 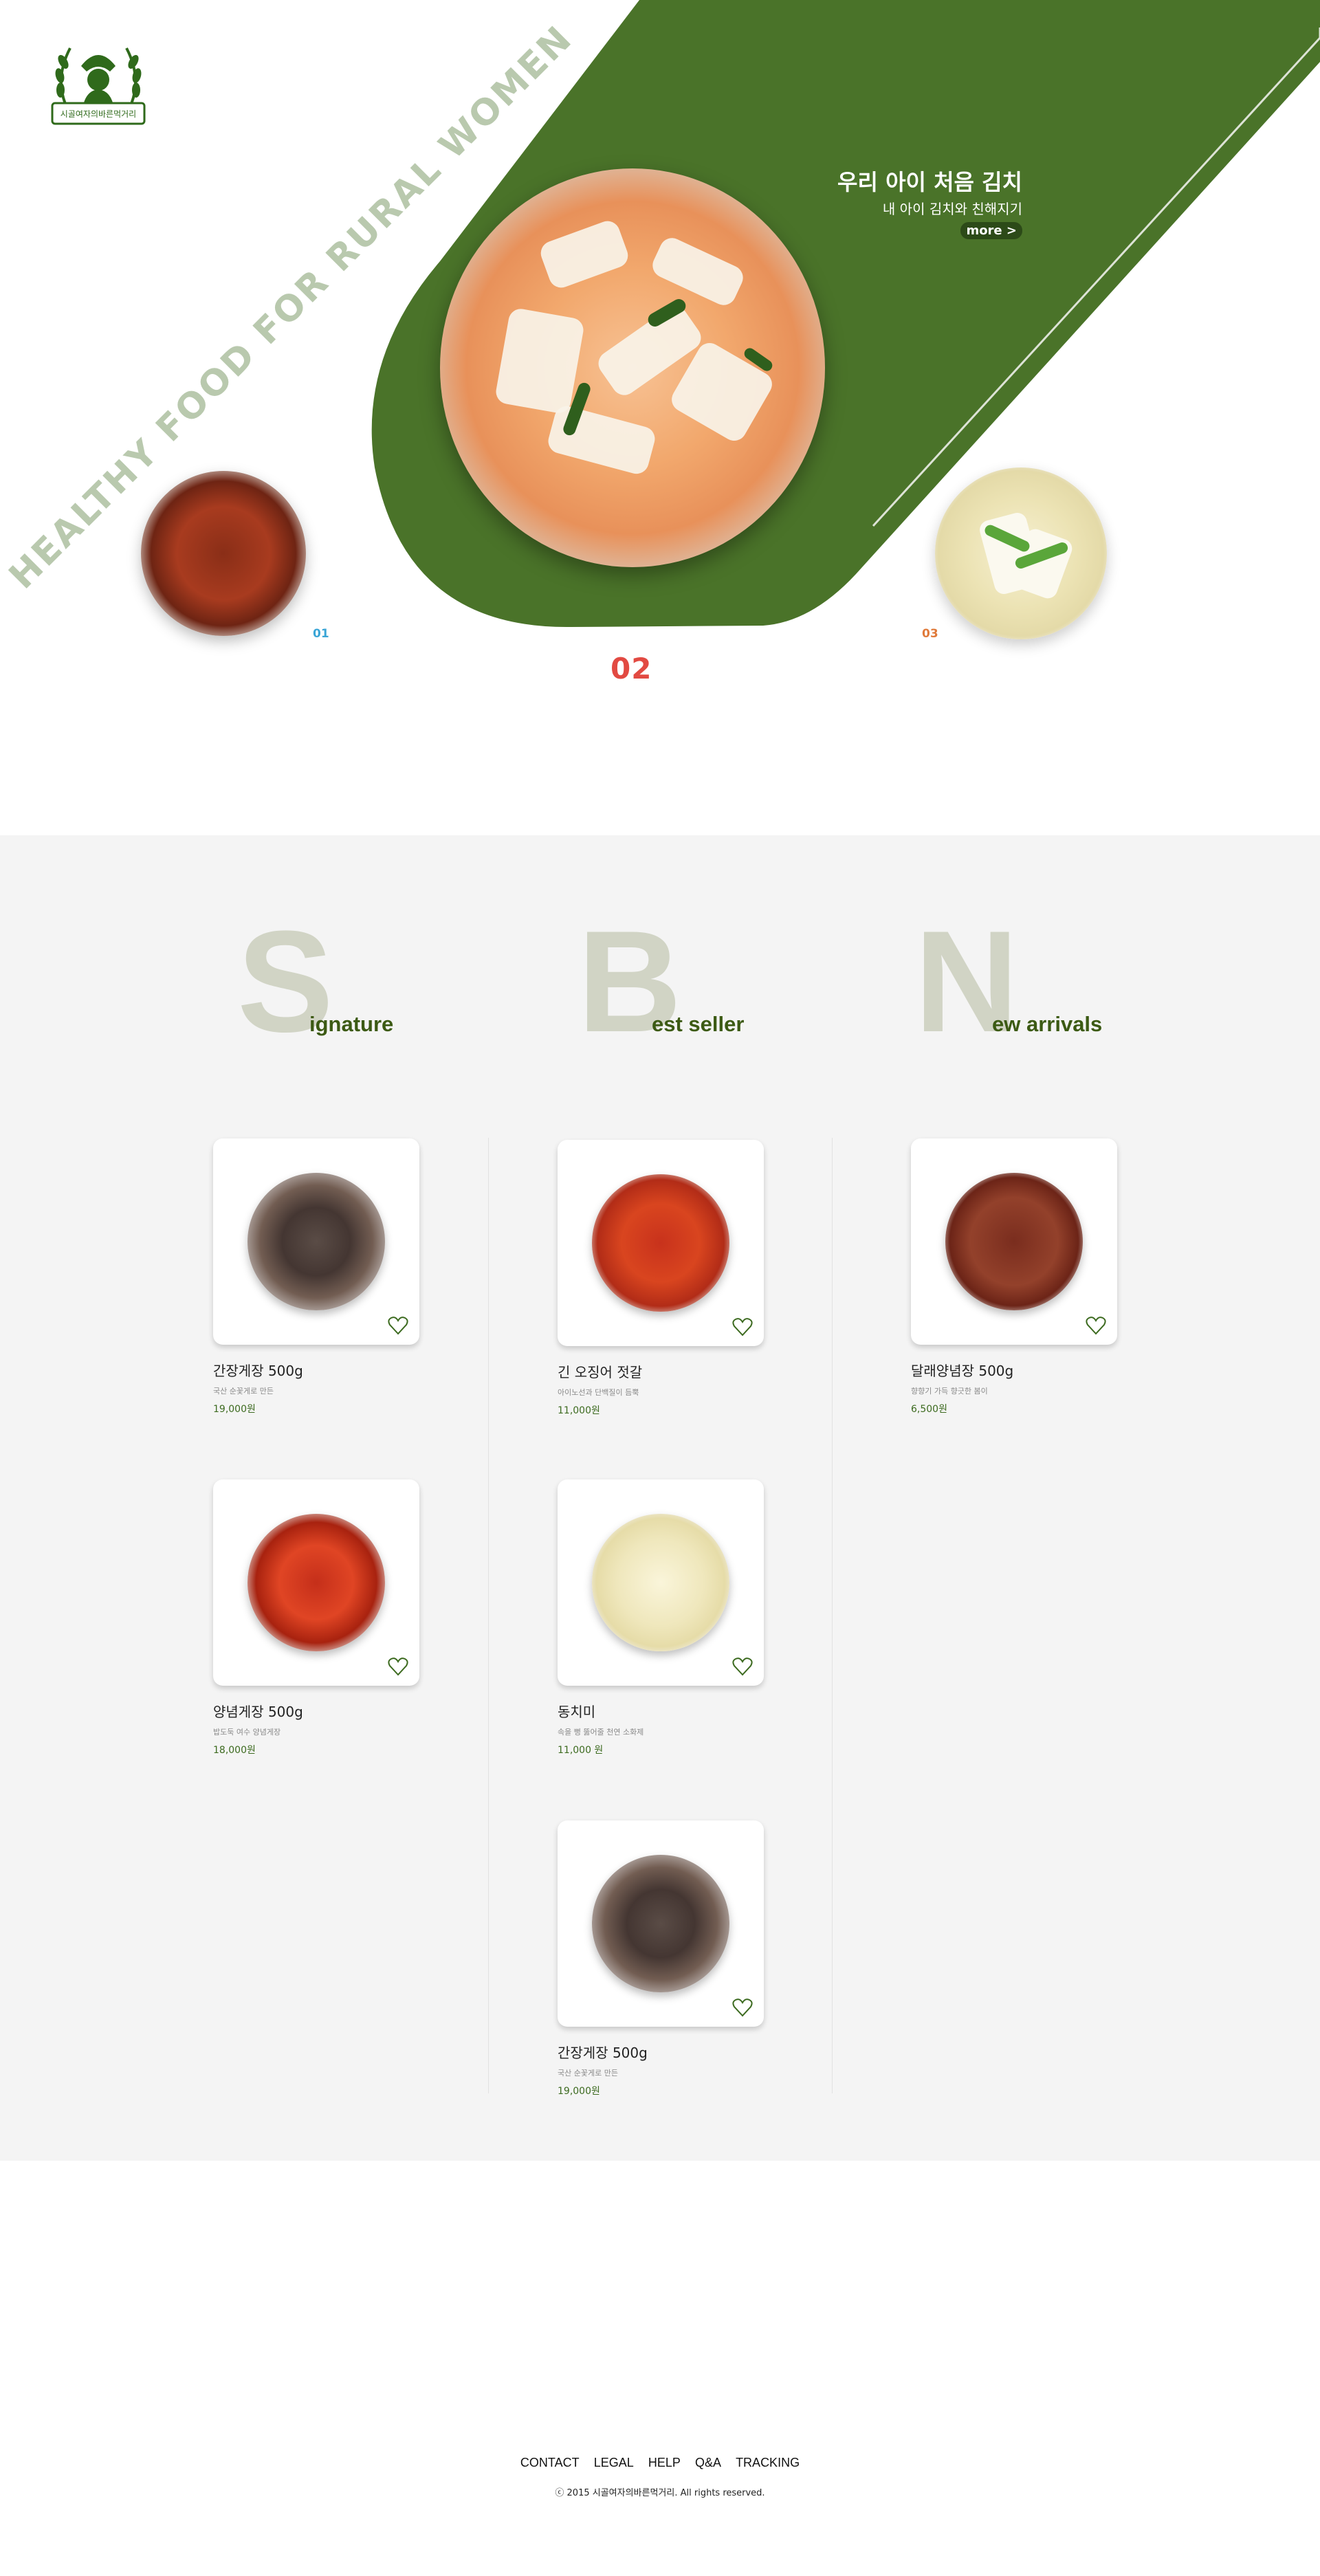 What do you see at coordinates (930, 634) in the screenshot?
I see `slide-number-03: 03` at bounding box center [930, 634].